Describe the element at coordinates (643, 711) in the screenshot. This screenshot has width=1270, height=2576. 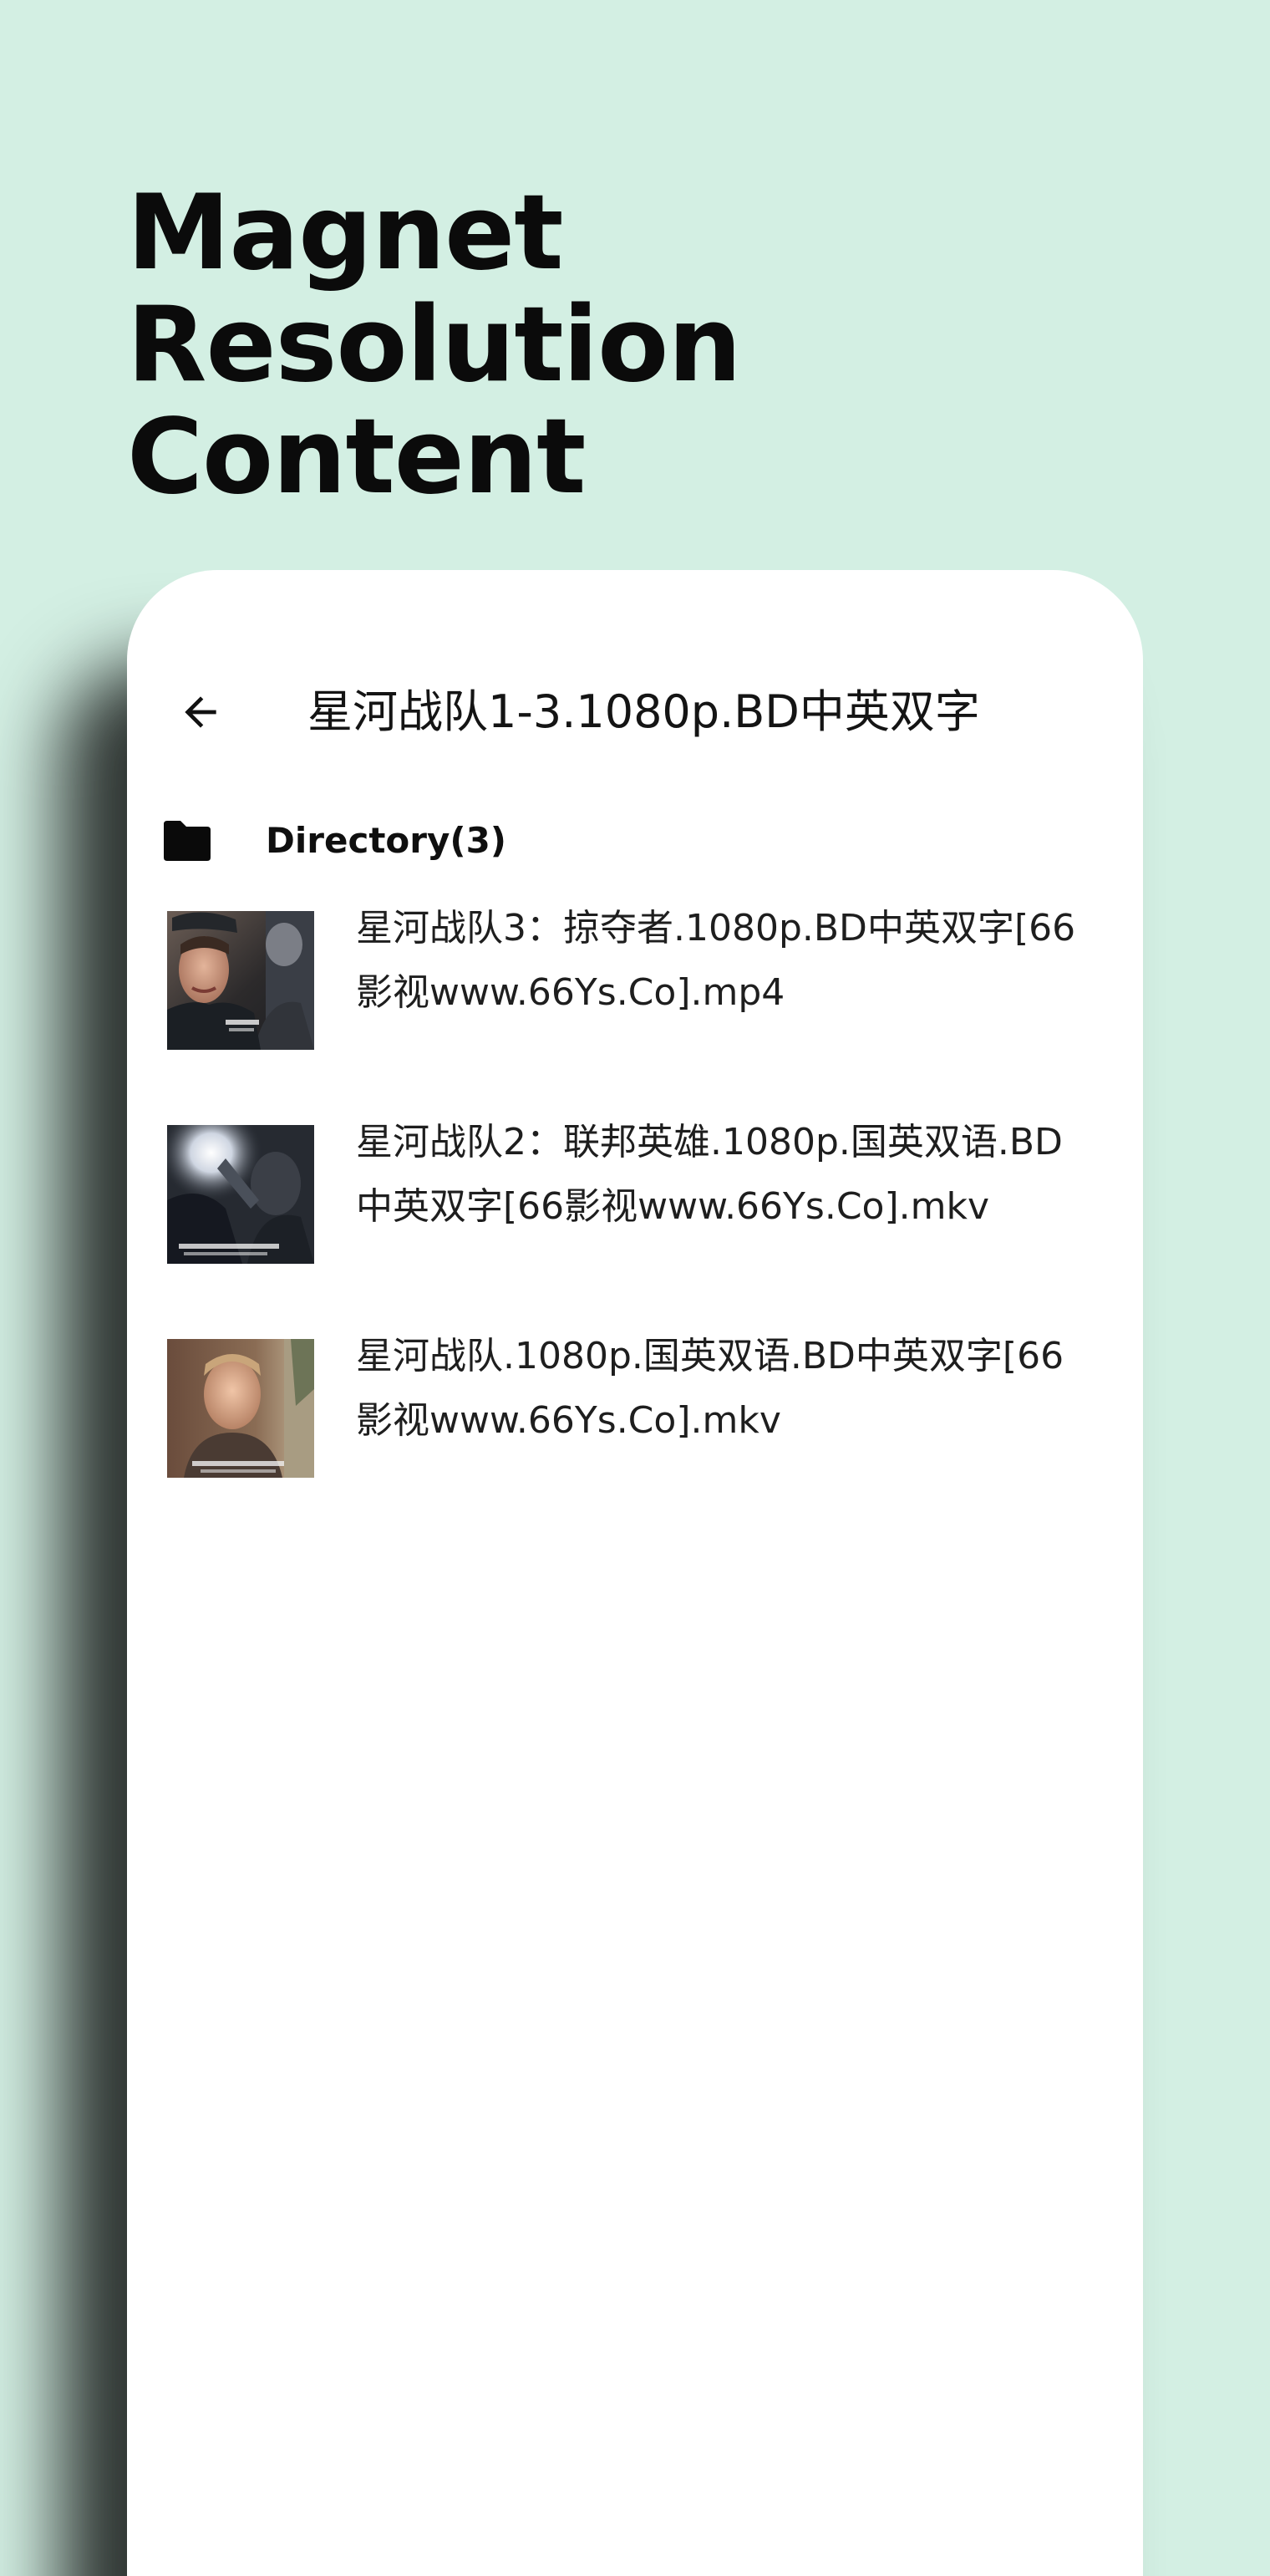
I see `page-title: 星河战队1-3.1080p.BD中英双字` at that location.